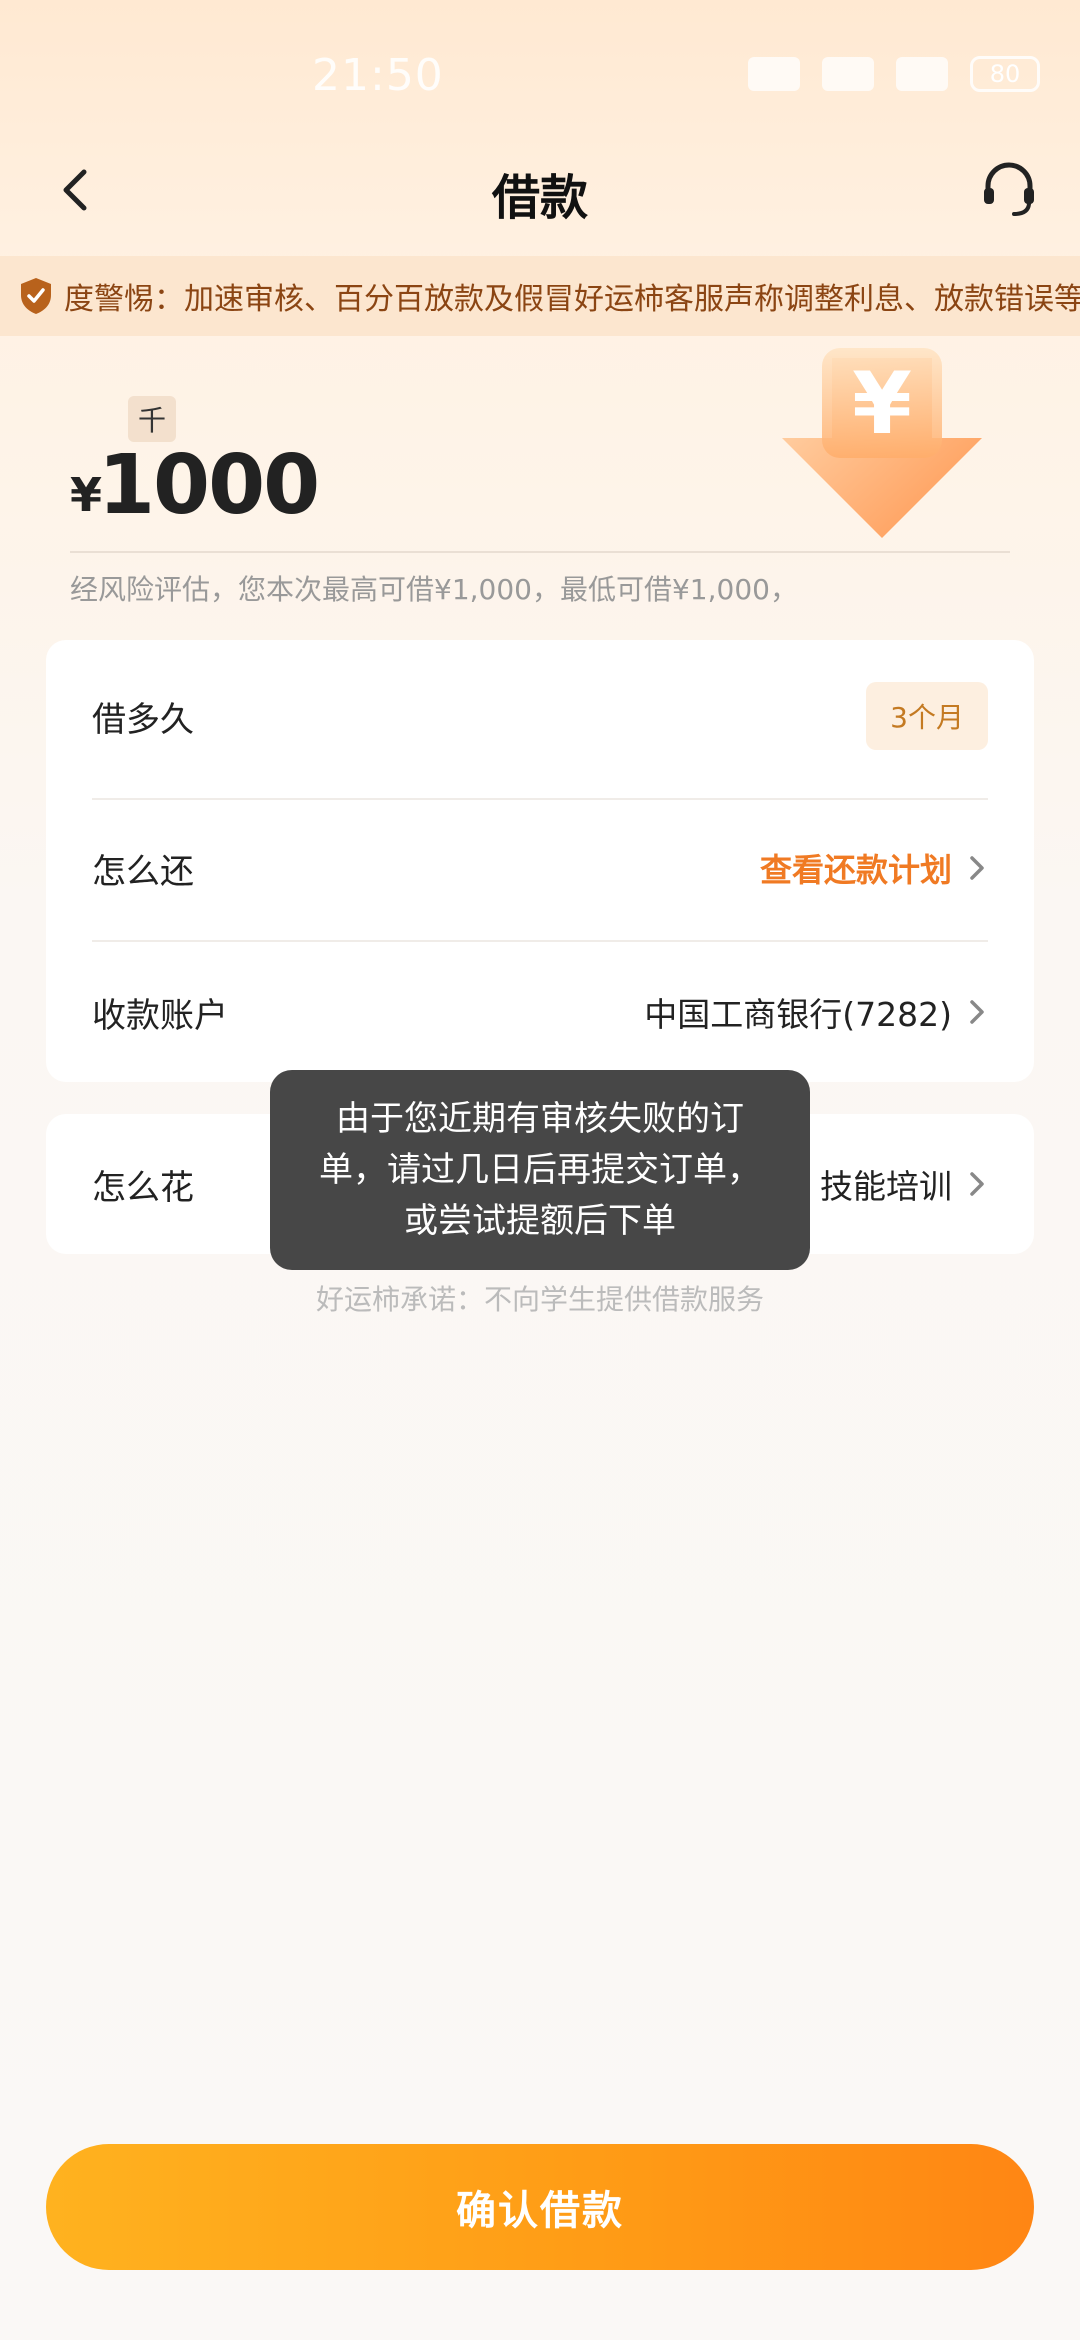 Image resolution: width=1080 pixels, height=2340 pixels. I want to click on loan-term-row: 借多久 3个月, so click(540, 716).